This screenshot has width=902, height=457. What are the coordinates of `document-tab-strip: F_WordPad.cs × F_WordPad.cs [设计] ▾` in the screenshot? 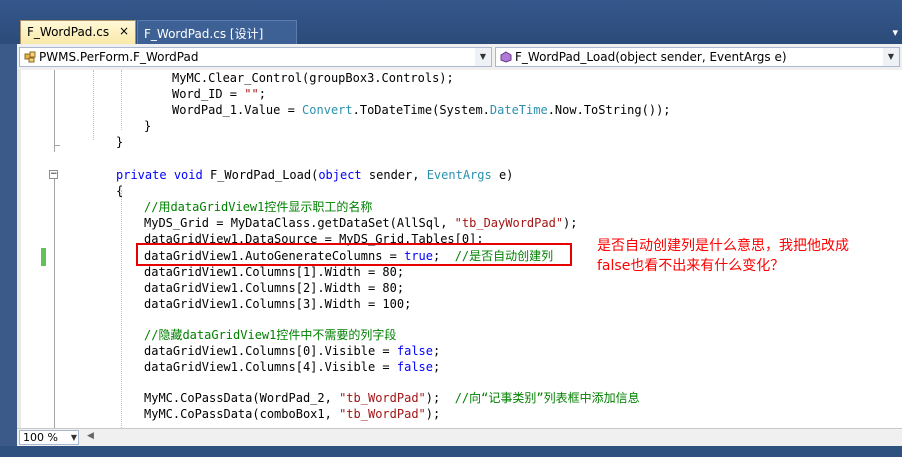 It's located at (451, 22).